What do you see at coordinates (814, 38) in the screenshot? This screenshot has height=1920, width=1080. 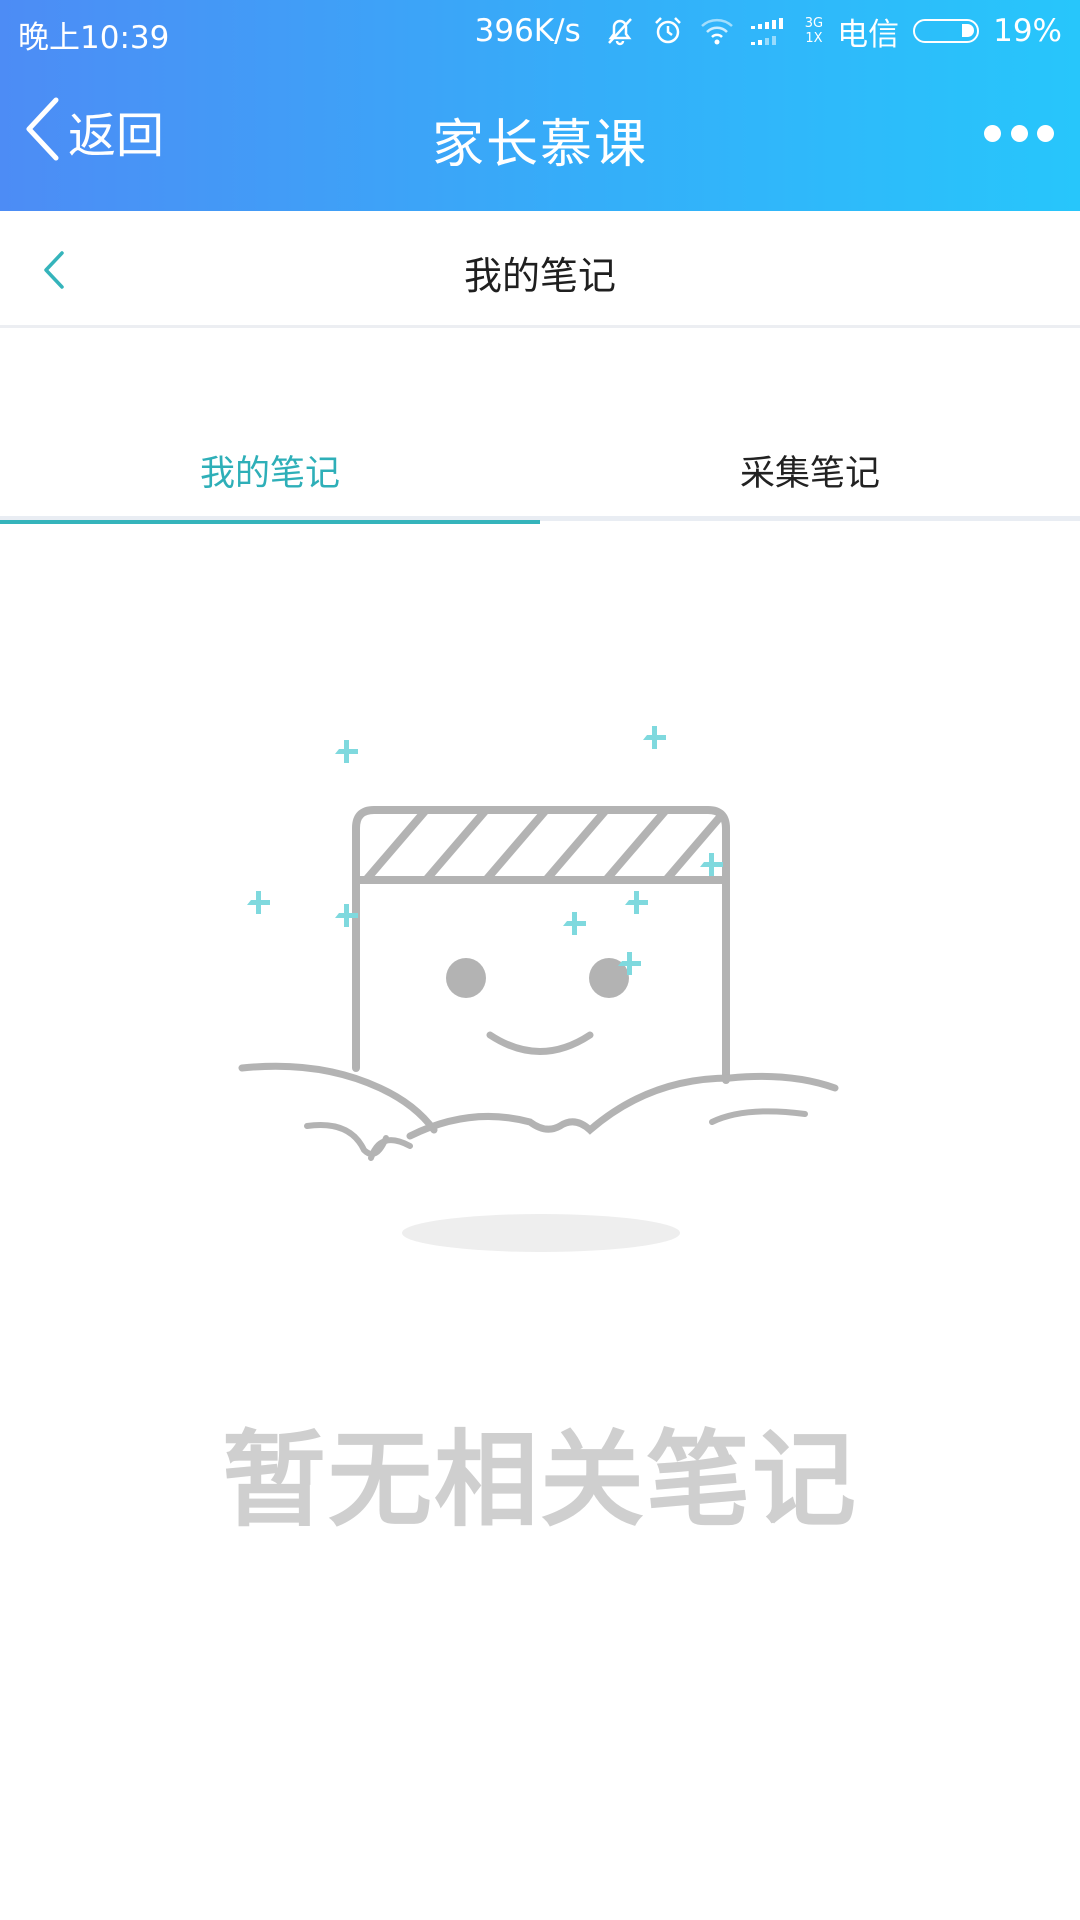 I see `network-type-bottom: 1X` at bounding box center [814, 38].